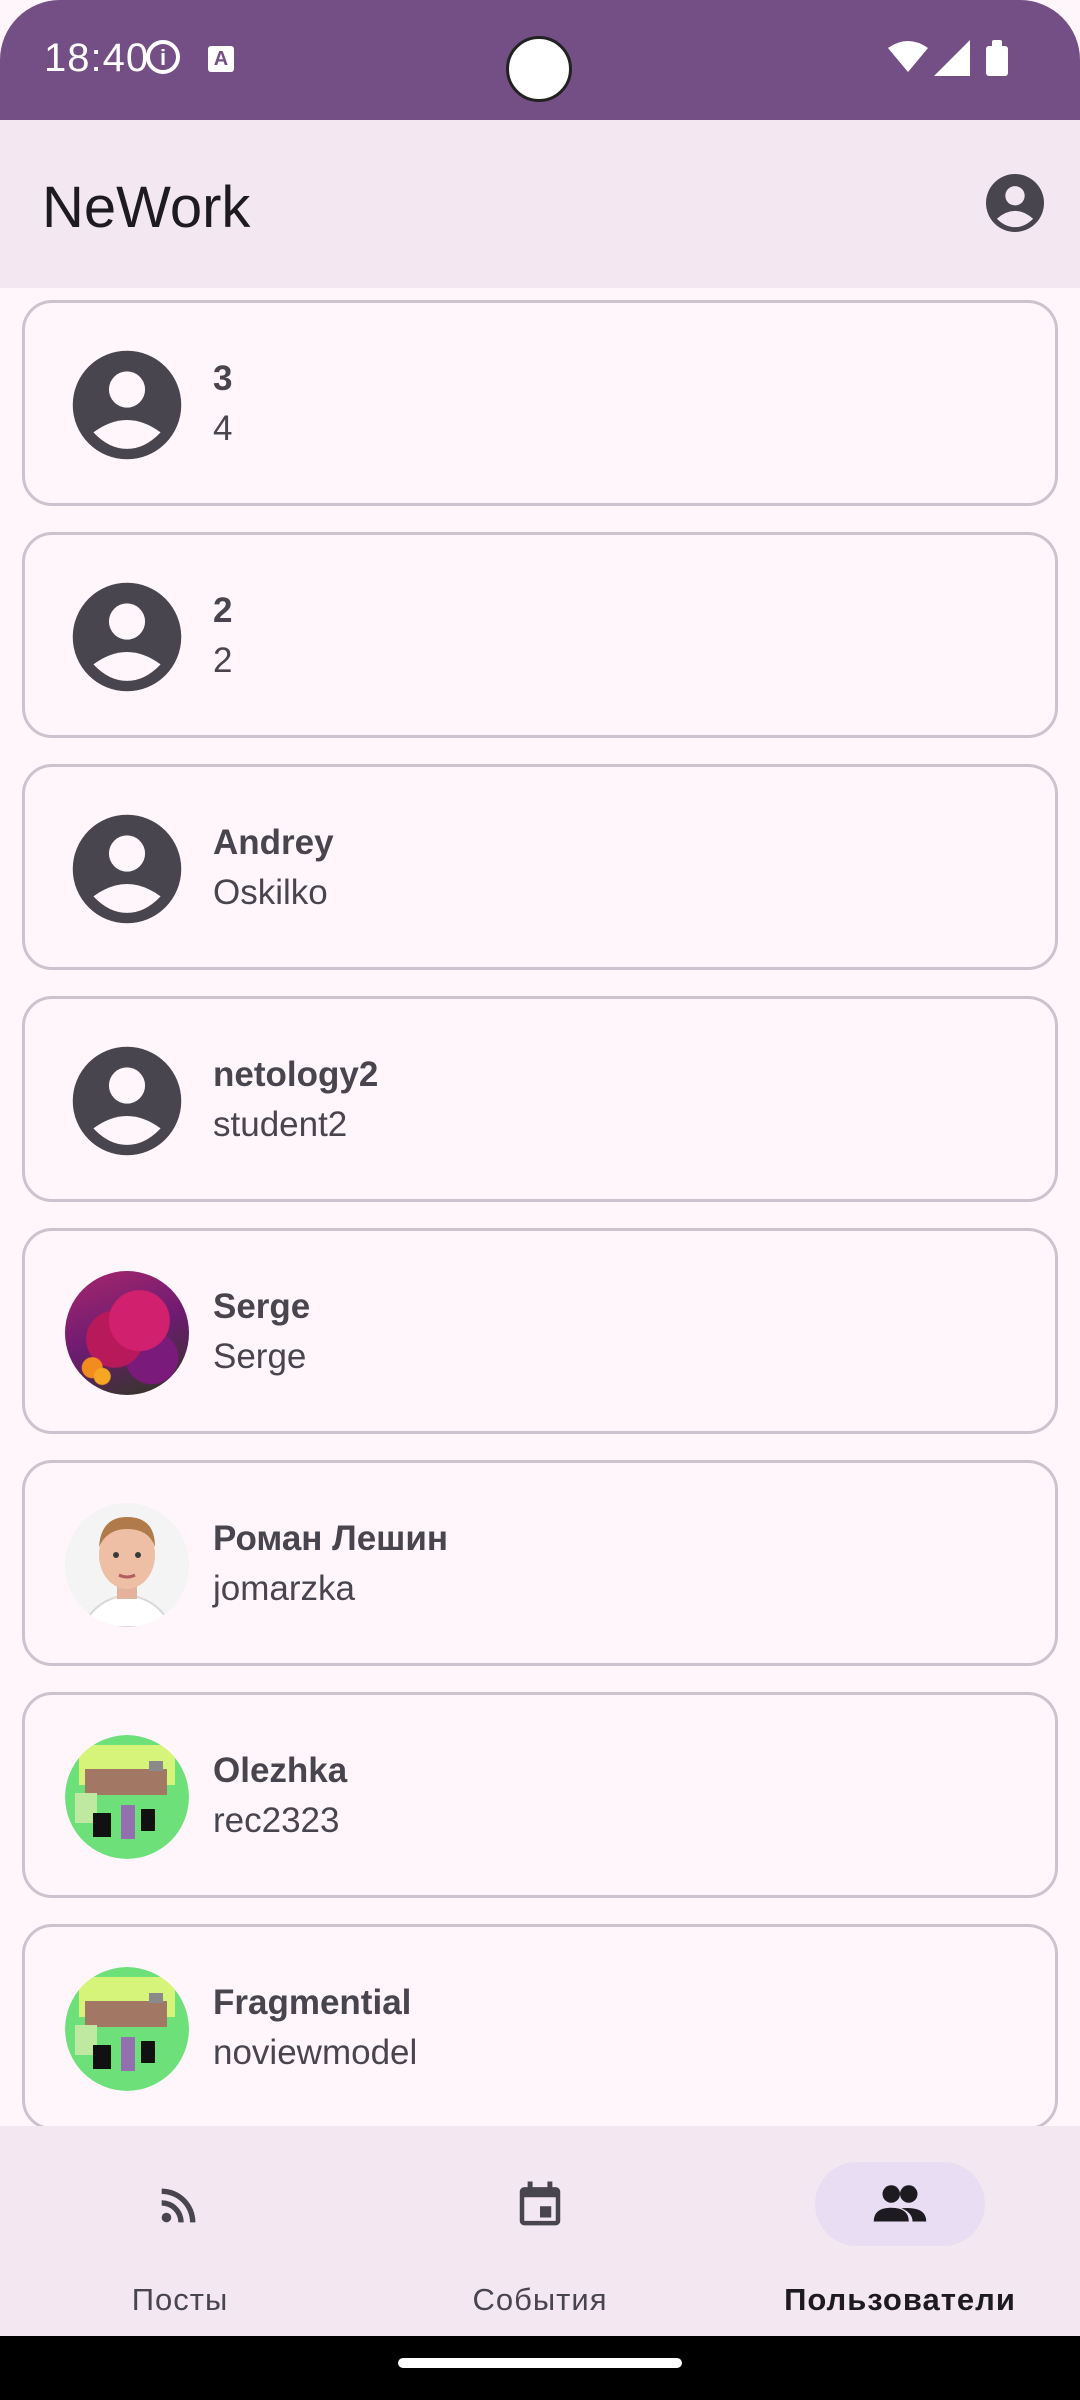 This screenshot has width=1080, height=2400. Describe the element at coordinates (180, 2299) in the screenshot. I see `nav-label: Посты` at that location.